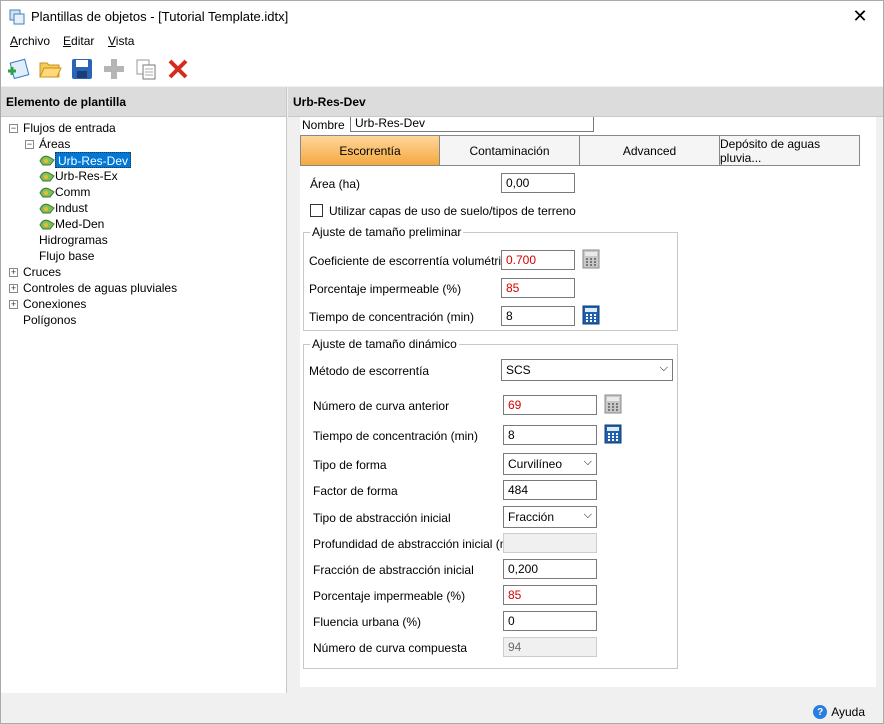  Describe the element at coordinates (550, 543) in the screenshot. I see `abs-prof-input` at that location.